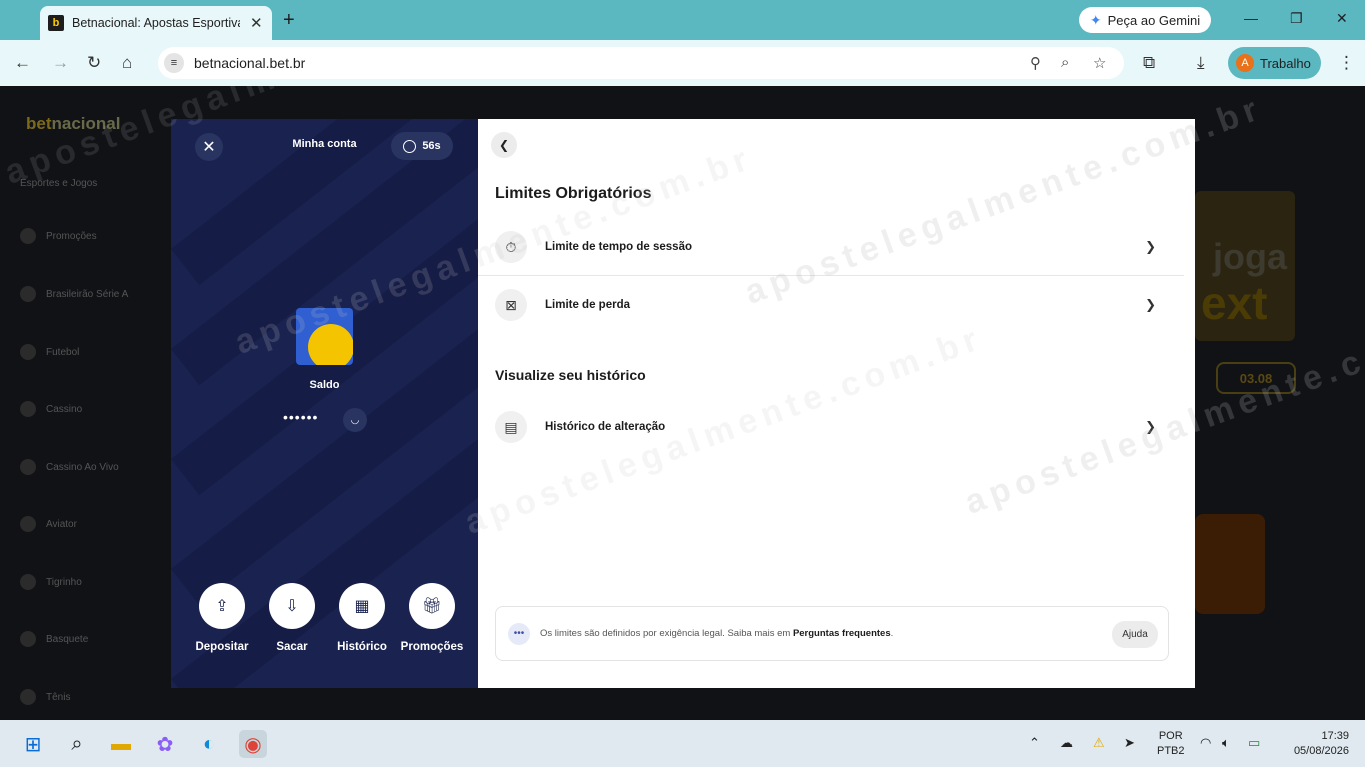 The image size is (1365, 767). What do you see at coordinates (1171, 744) in the screenshot?
I see `language-indicator: POR PTB2` at bounding box center [1171, 744].